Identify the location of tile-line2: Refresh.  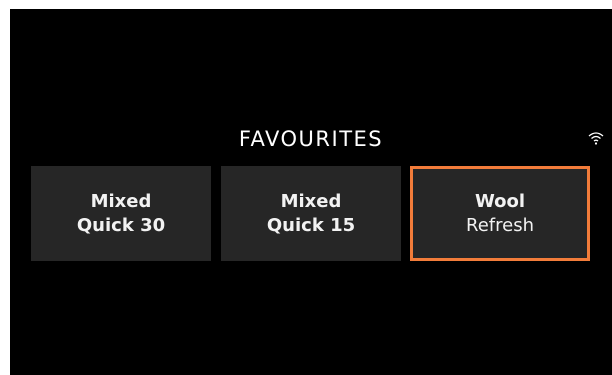
(500, 225).